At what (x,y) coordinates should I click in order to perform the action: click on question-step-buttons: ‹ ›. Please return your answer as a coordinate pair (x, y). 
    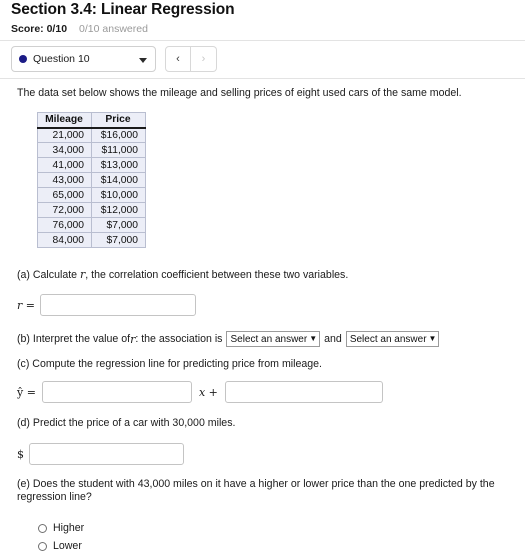
    Looking at the image, I should click on (191, 59).